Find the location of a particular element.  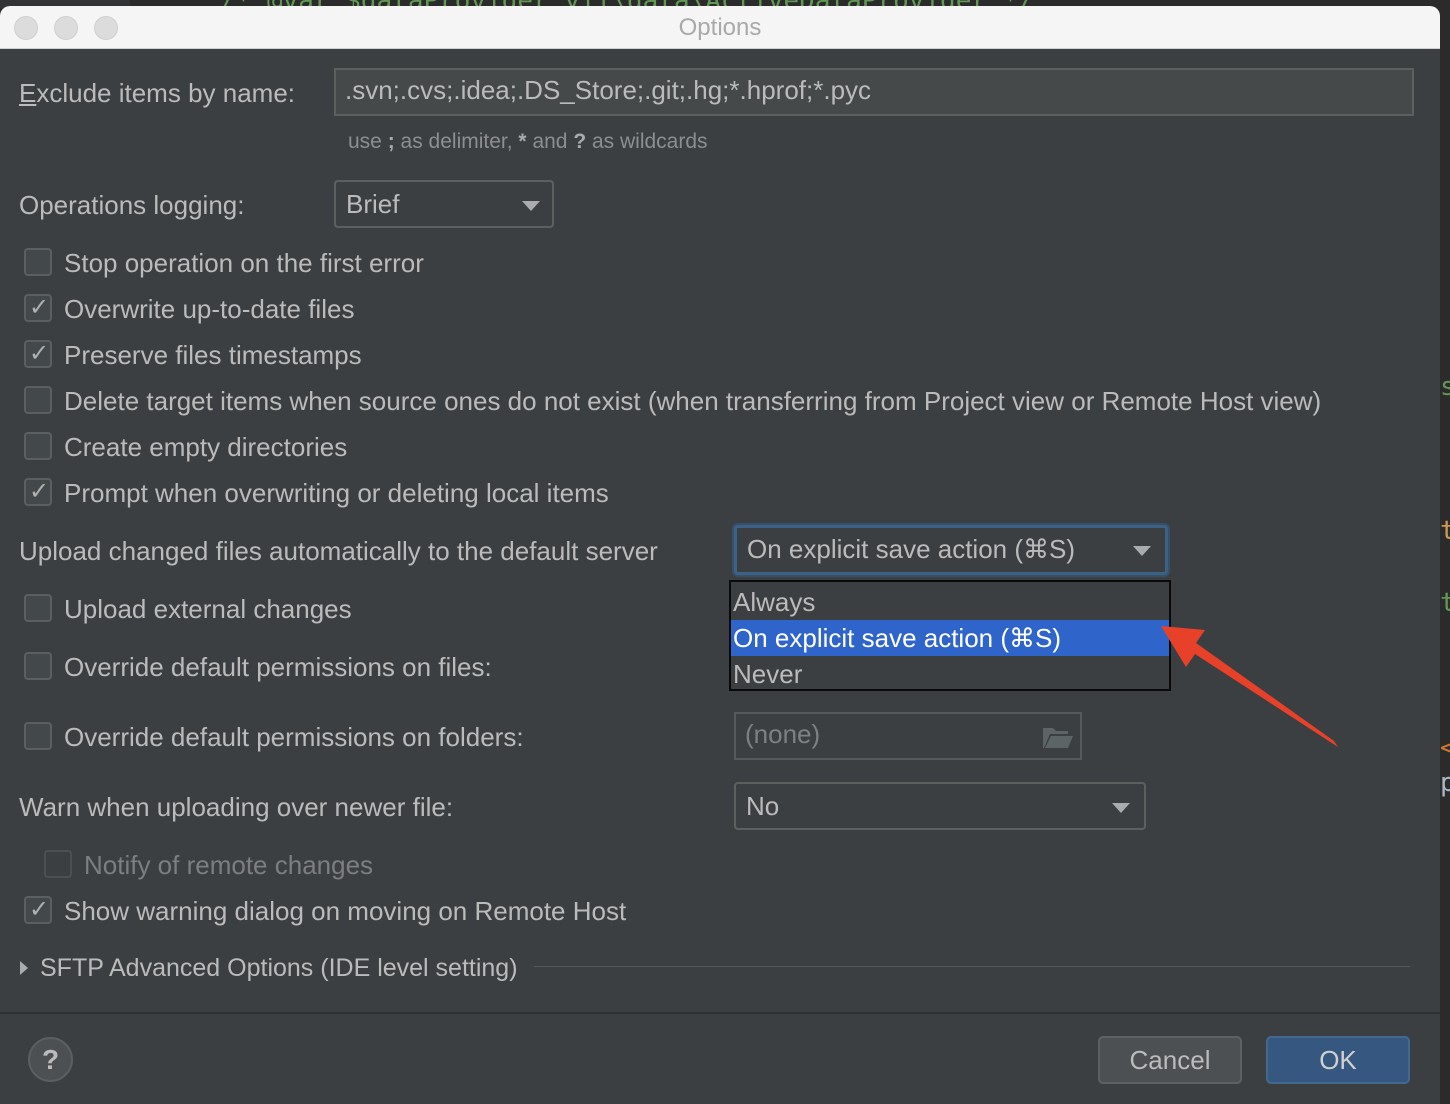

hint-star: * is located at coordinates (522, 141).